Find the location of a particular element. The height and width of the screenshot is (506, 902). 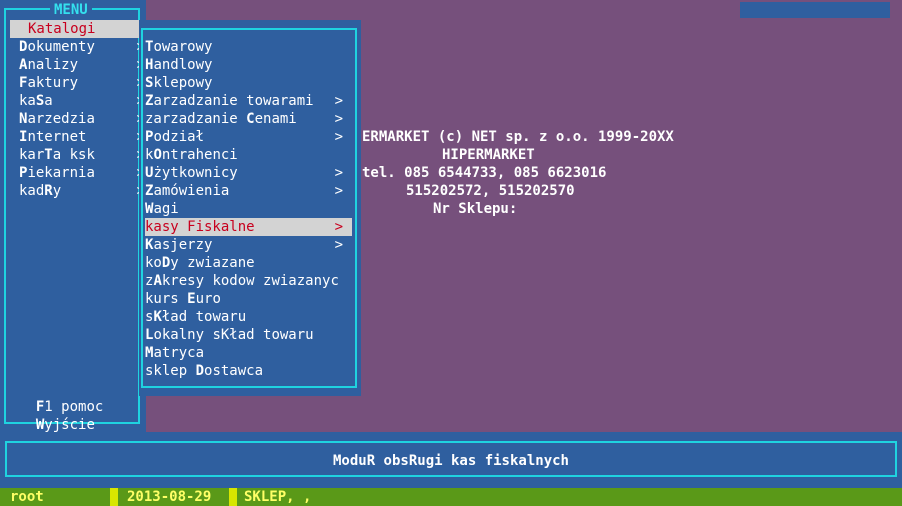

submenu-item-15: sKład towaru is located at coordinates (248, 317).